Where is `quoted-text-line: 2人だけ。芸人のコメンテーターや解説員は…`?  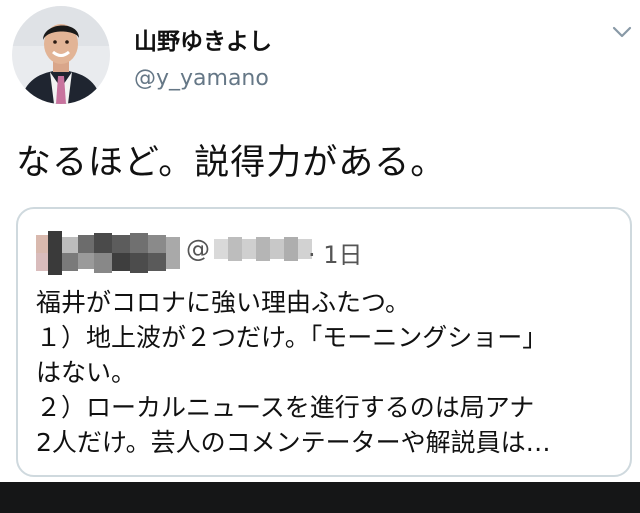
quoted-text-line: 2人だけ。芸人のコメンテーターや解説員は… is located at coordinates (293, 442).